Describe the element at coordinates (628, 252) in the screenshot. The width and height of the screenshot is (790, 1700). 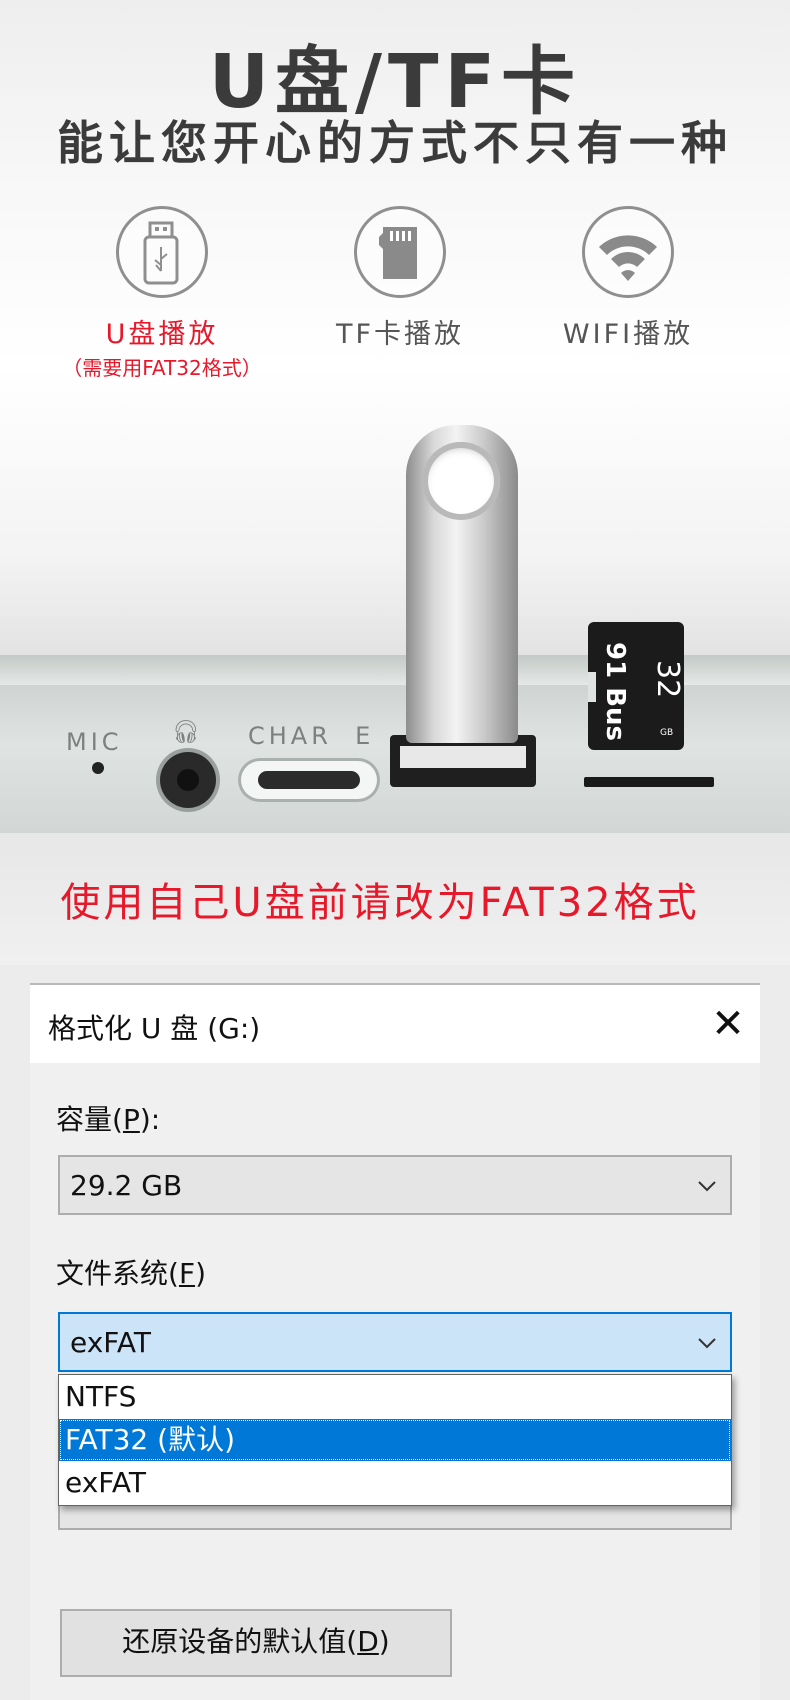
I see `wifi-icon` at that location.